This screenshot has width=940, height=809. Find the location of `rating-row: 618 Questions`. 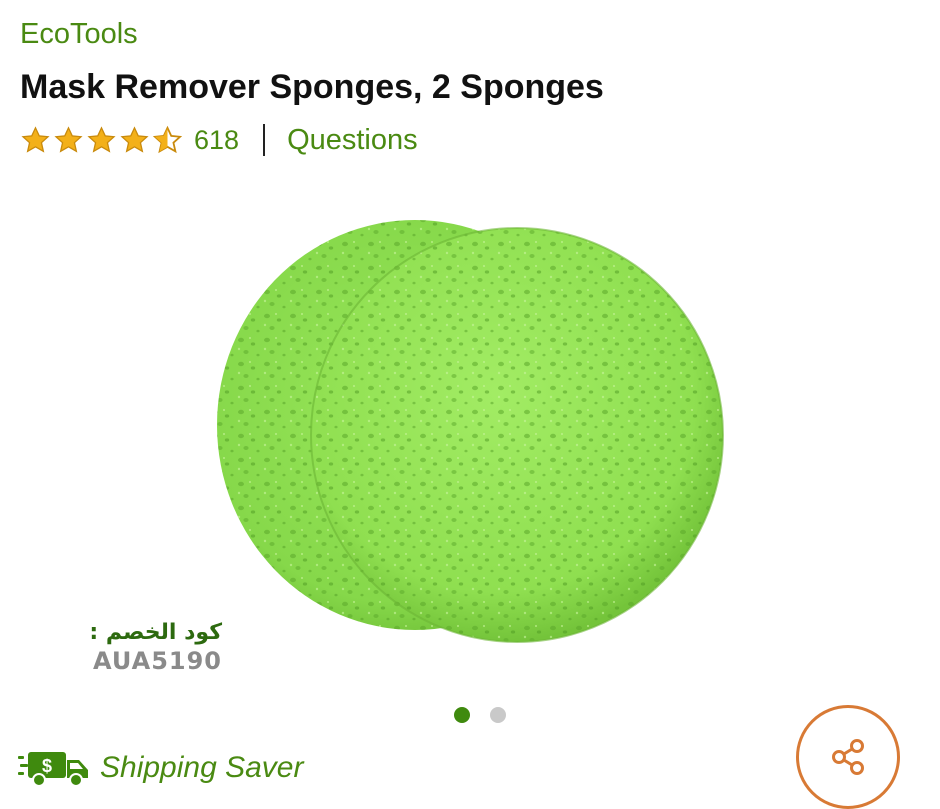

rating-row: 618 Questions is located at coordinates (219, 140).